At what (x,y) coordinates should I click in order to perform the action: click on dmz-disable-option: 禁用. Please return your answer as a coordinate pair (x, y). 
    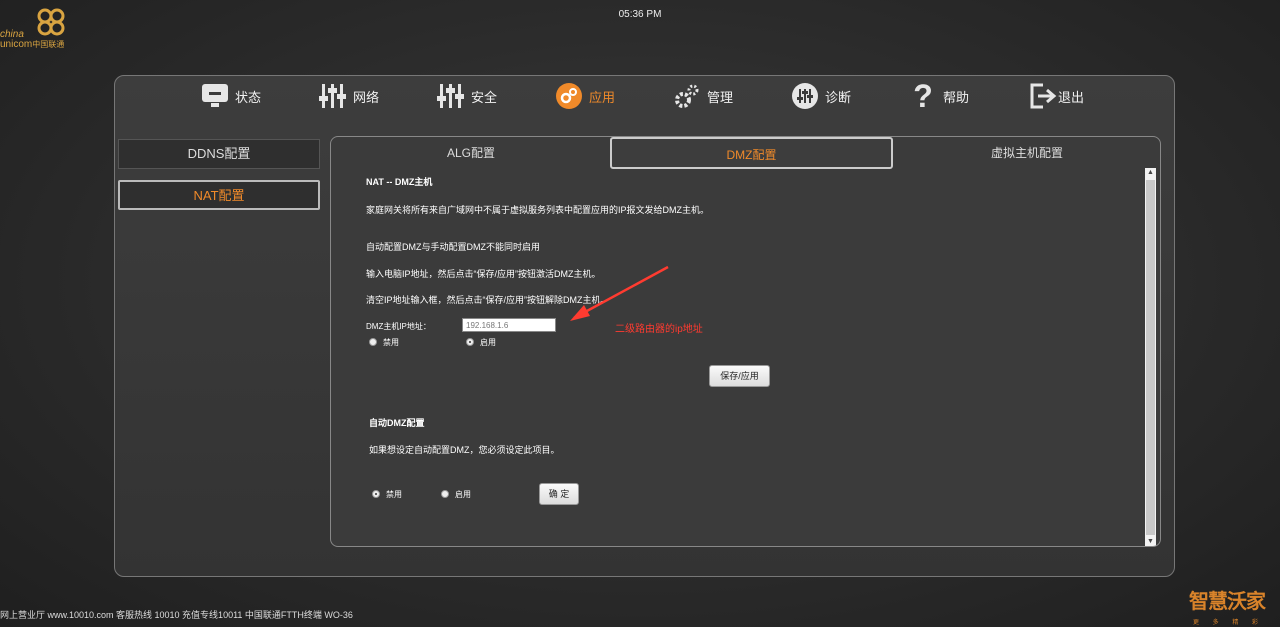
    Looking at the image, I should click on (384, 342).